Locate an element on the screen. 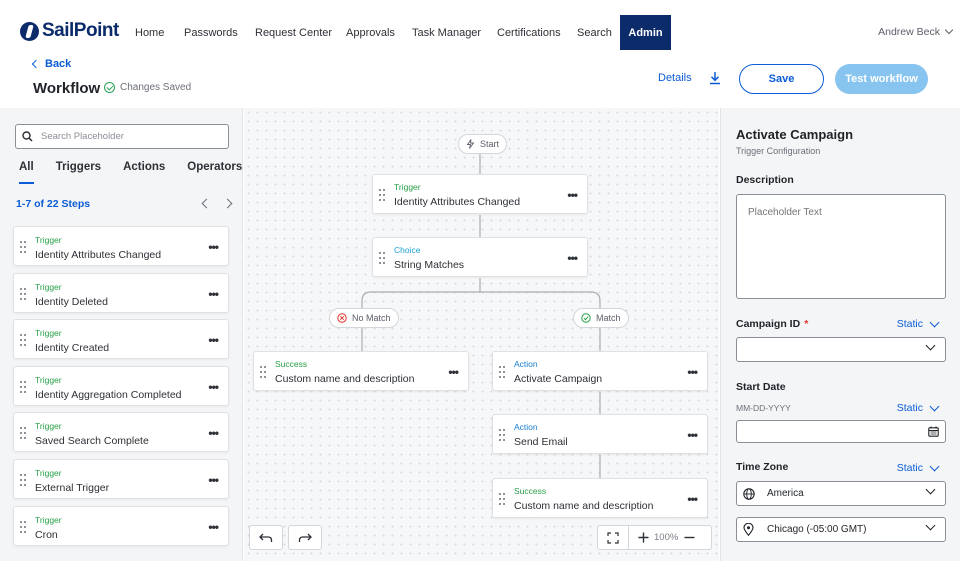  workflow-node-action-email: Action Send Email ••• is located at coordinates (600, 434).